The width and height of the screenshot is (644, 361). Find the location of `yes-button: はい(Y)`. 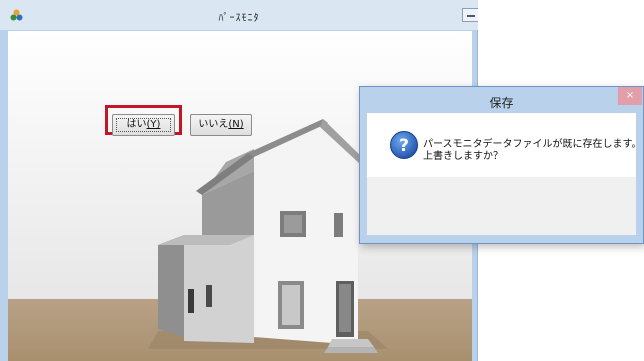

yes-button: はい(Y) is located at coordinates (143, 125).